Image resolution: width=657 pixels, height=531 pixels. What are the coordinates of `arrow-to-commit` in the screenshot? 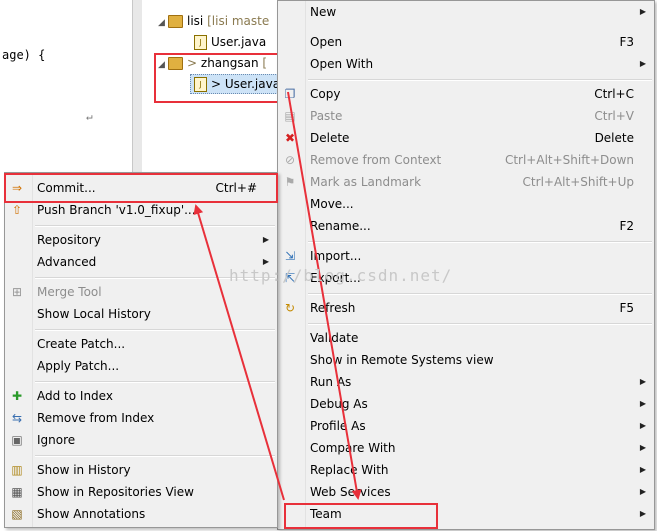 It's located at (239, 352).